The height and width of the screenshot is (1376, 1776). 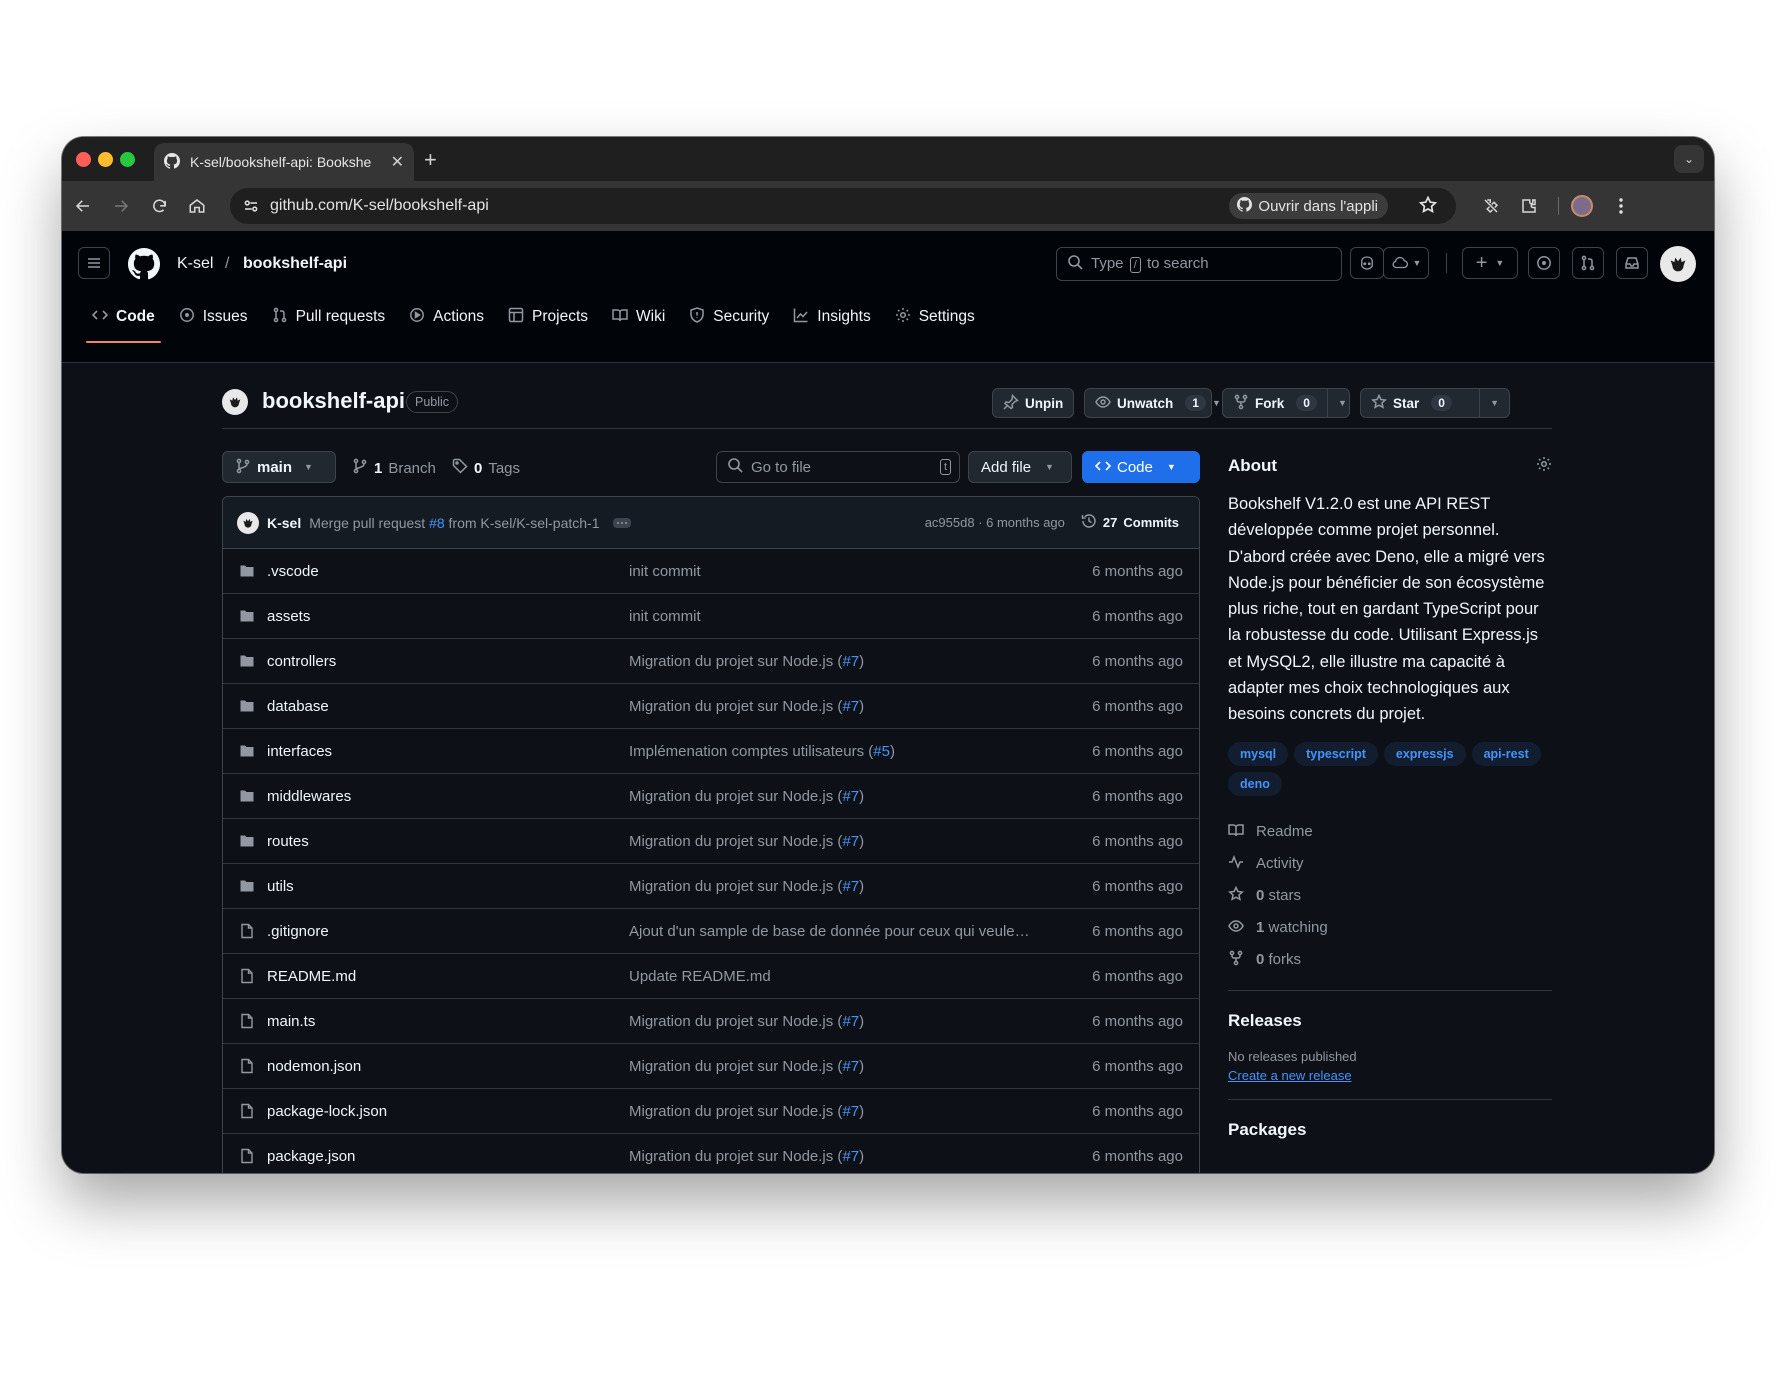 What do you see at coordinates (1390, 1130) in the screenshot?
I see `packages-title: Packages` at bounding box center [1390, 1130].